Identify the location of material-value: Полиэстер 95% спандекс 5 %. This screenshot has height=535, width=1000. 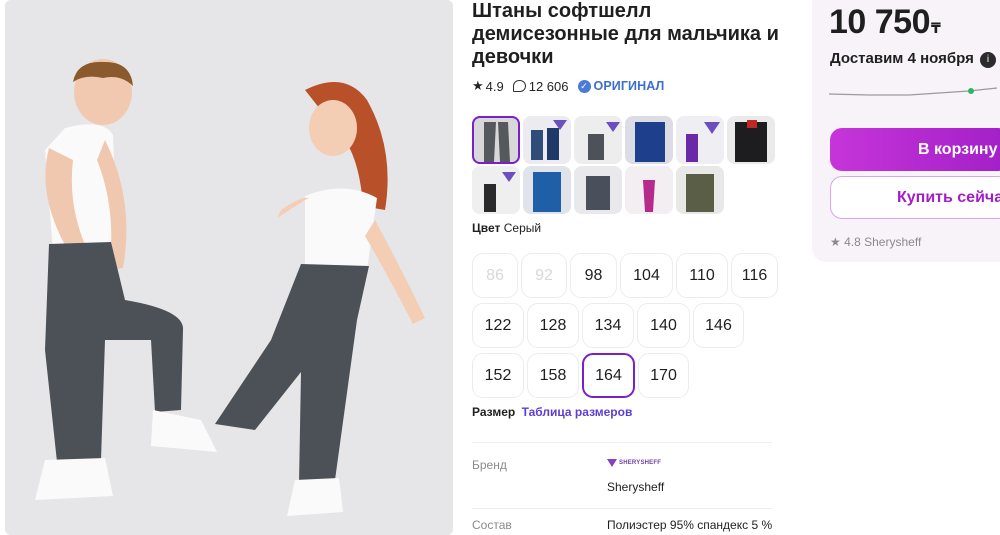
(690, 525).